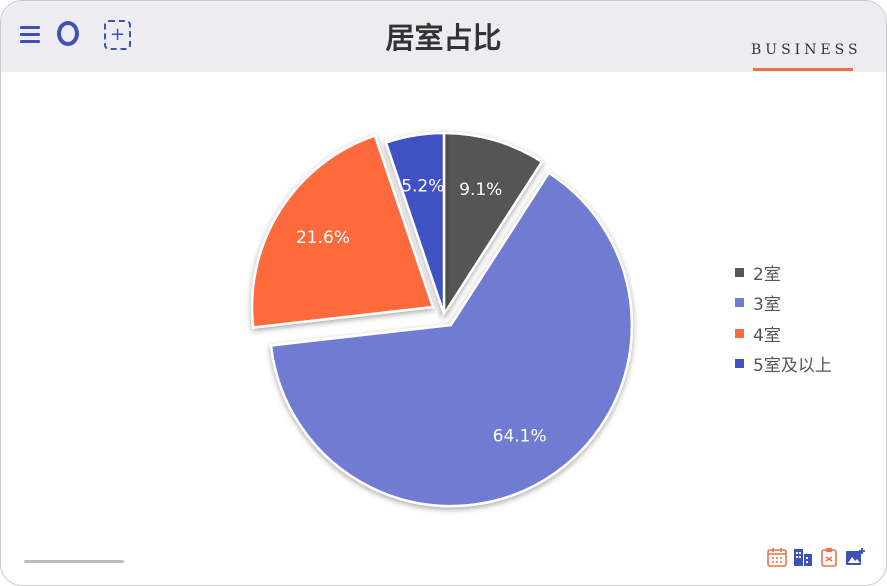  What do you see at coordinates (803, 557) in the screenshot?
I see `building-icon` at bounding box center [803, 557].